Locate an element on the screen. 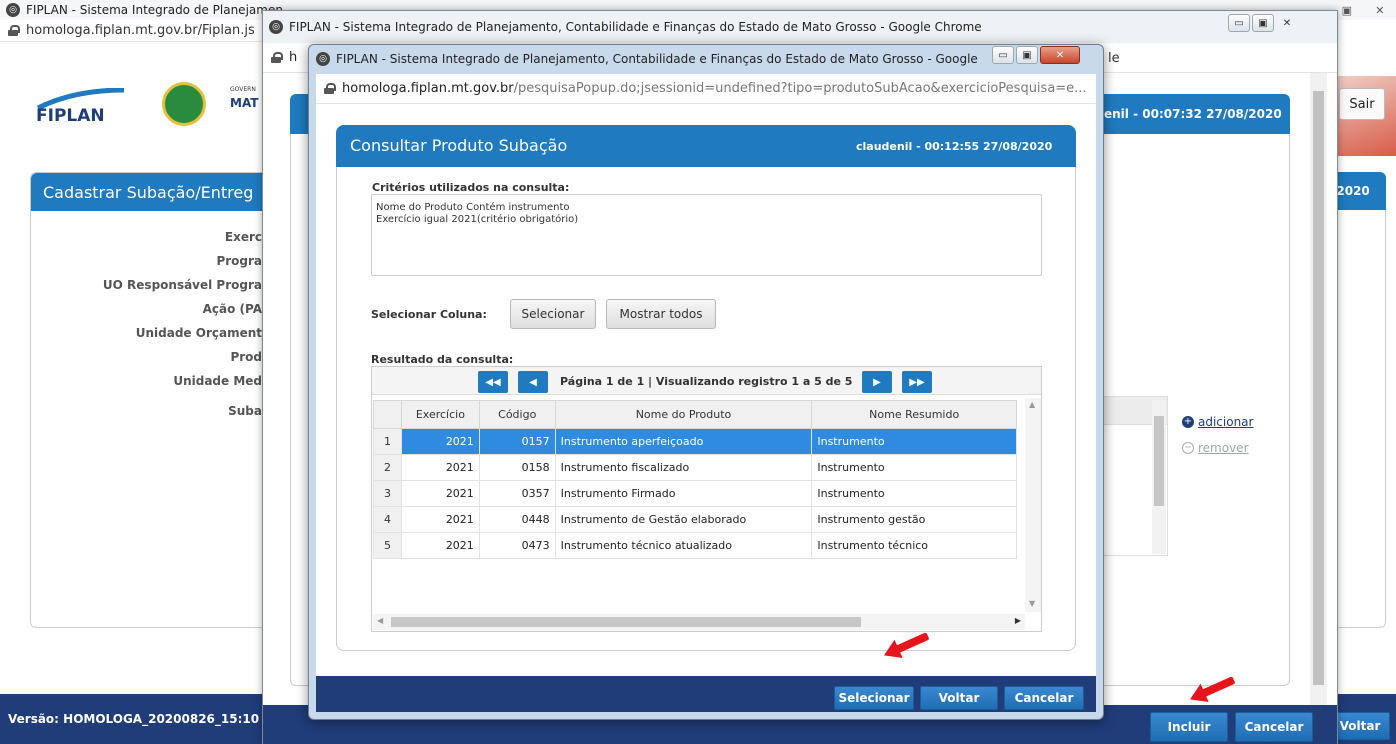 This screenshot has height=744, width=1396. first-page-icon: ◀◀ is located at coordinates (493, 382).